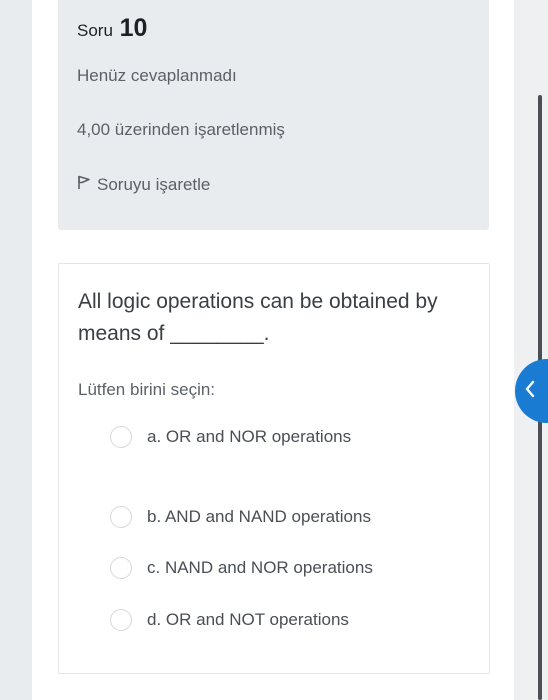 This screenshot has width=548, height=700. What do you see at coordinates (181, 129) in the screenshot?
I see `question-grade: 4,00 üzerinden işaretlenmiş` at bounding box center [181, 129].